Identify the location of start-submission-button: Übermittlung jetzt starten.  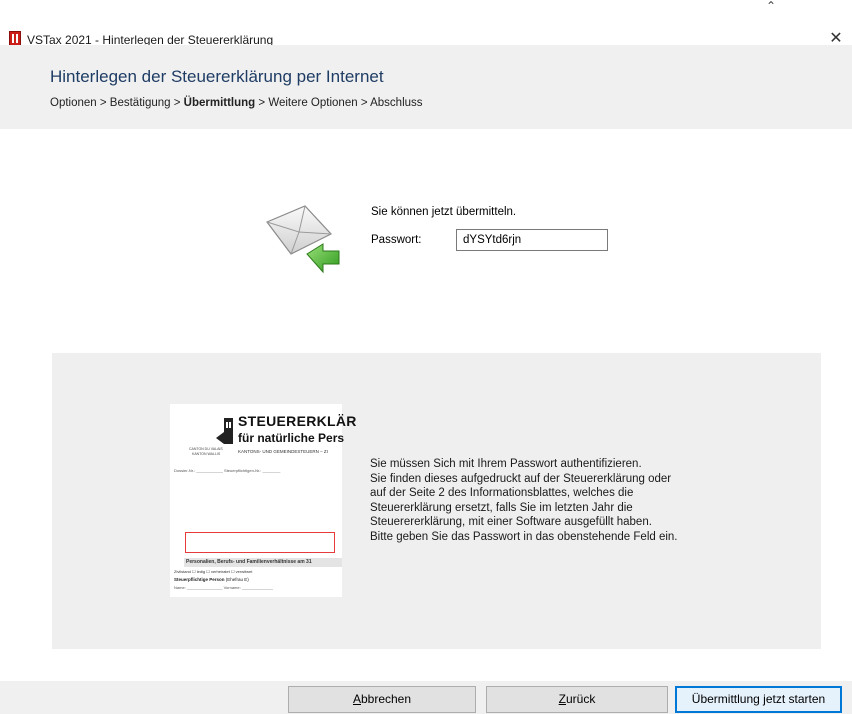
(758, 699).